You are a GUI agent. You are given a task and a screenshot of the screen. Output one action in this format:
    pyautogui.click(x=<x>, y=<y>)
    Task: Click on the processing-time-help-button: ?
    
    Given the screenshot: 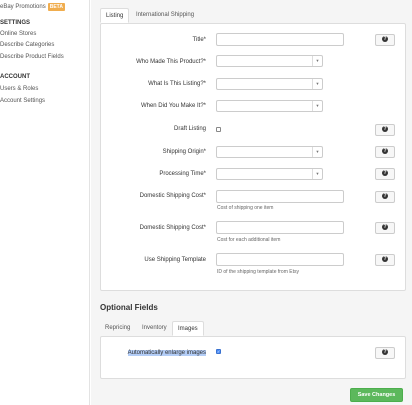 What is the action you would take?
    pyautogui.click(x=385, y=174)
    